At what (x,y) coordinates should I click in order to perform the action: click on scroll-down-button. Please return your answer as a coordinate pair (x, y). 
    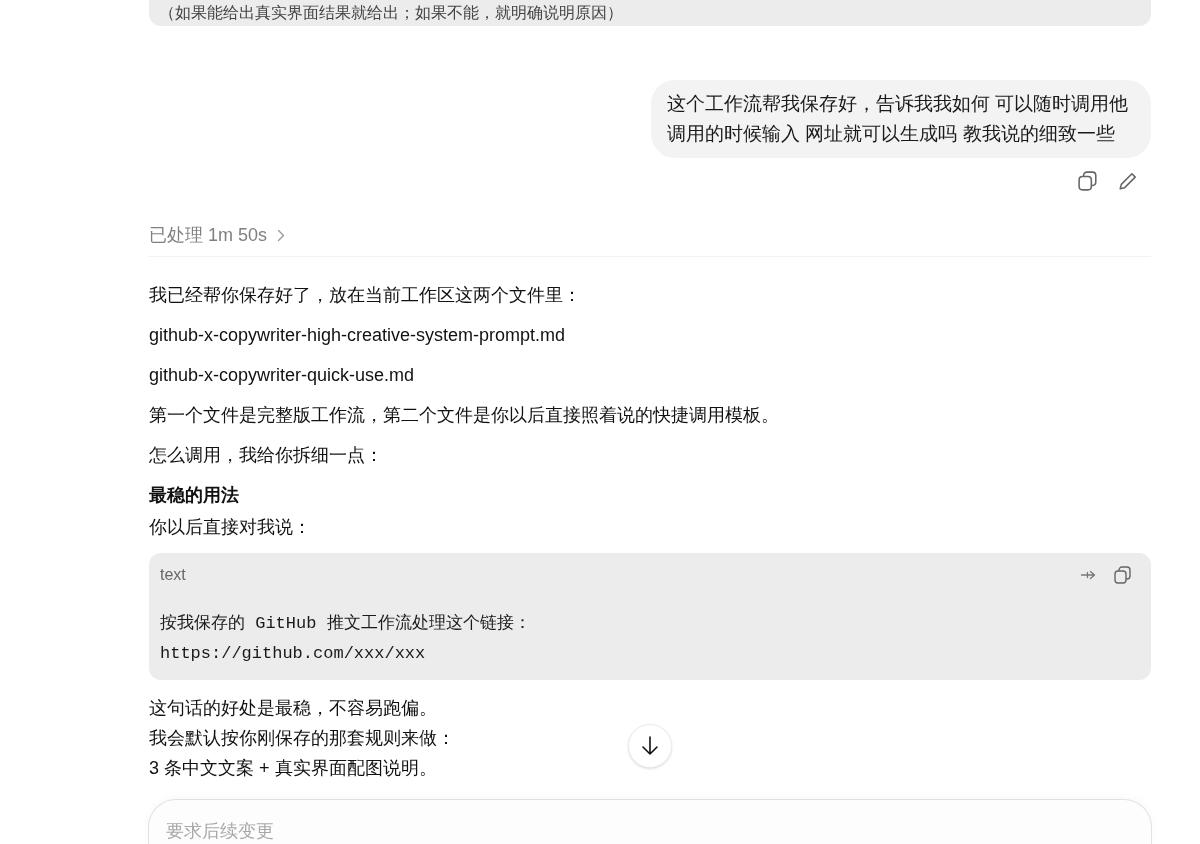
    Looking at the image, I should click on (650, 746).